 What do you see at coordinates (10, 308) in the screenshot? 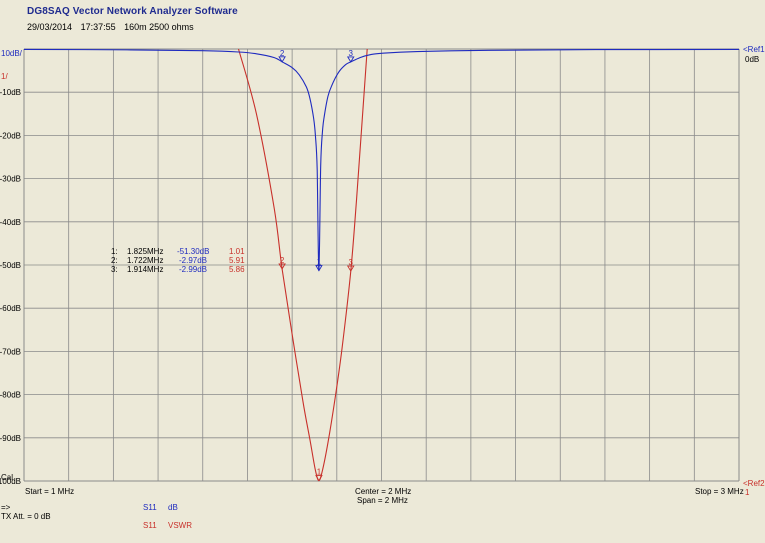
I see `y-tick-label: -60dB` at bounding box center [10, 308].